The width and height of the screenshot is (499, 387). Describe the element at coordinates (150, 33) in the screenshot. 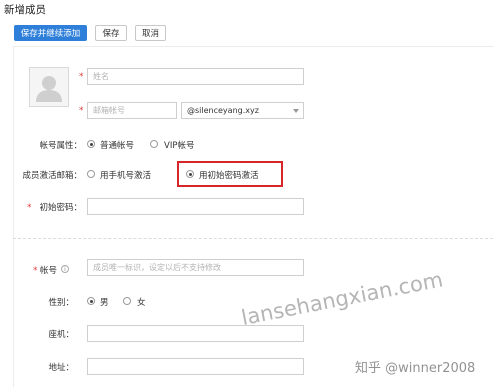

I see `cancel-button: 取消` at that location.